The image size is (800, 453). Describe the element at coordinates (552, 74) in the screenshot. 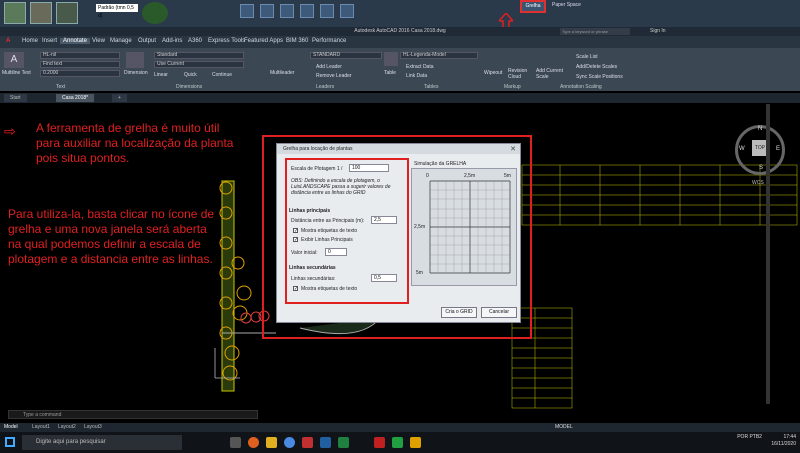

I see `add-current-scale-button: Add Current Scale` at that location.